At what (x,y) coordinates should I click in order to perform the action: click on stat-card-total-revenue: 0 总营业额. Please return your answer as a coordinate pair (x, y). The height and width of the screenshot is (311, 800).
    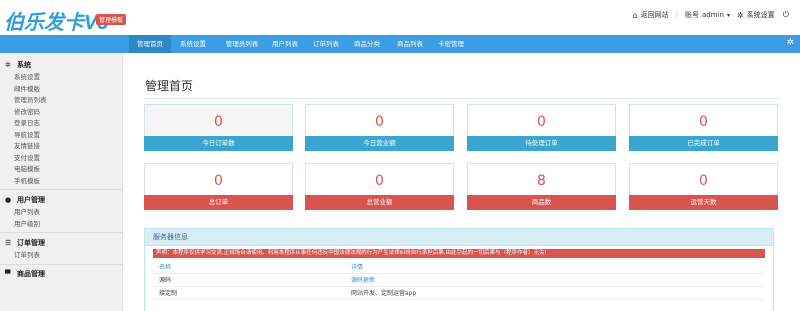
    Looking at the image, I should click on (379, 186).